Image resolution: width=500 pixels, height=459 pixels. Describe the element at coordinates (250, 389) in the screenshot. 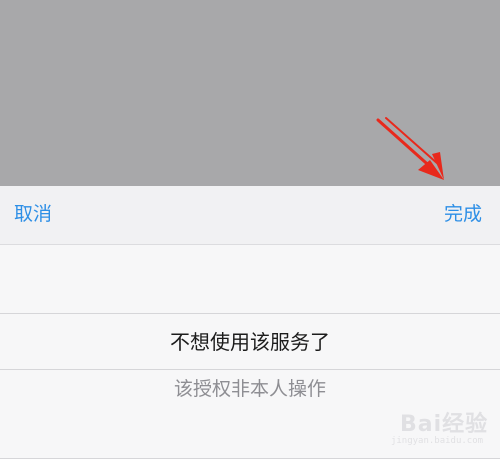

I see `picker-option: 该授权非本人操作` at that location.